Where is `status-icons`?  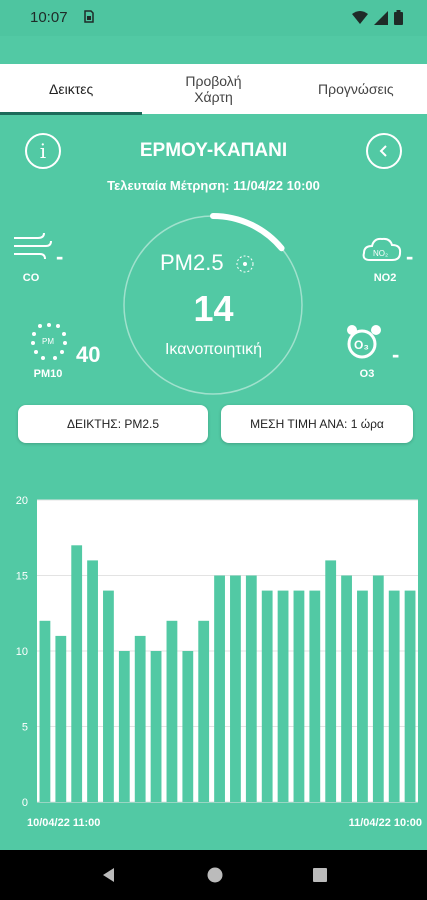 status-icons is located at coordinates (377, 17).